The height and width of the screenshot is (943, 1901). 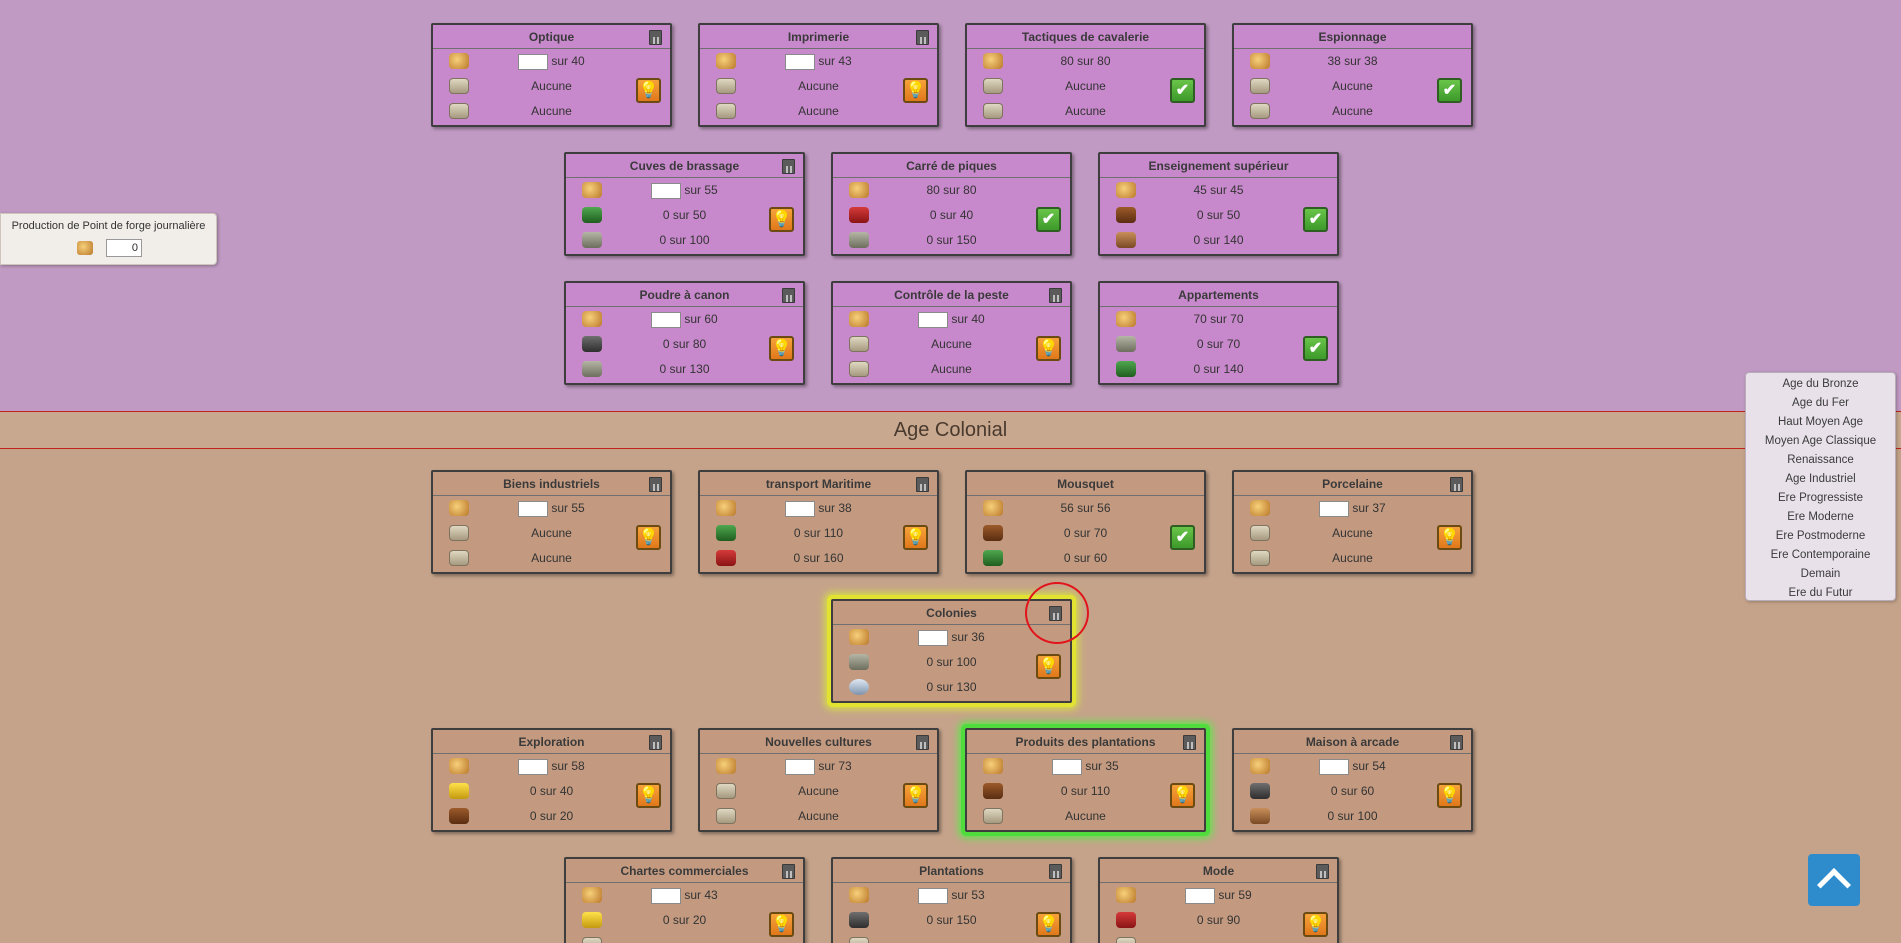 What do you see at coordinates (1126, 240) in the screenshot?
I see `plank-goods-icon` at bounding box center [1126, 240].